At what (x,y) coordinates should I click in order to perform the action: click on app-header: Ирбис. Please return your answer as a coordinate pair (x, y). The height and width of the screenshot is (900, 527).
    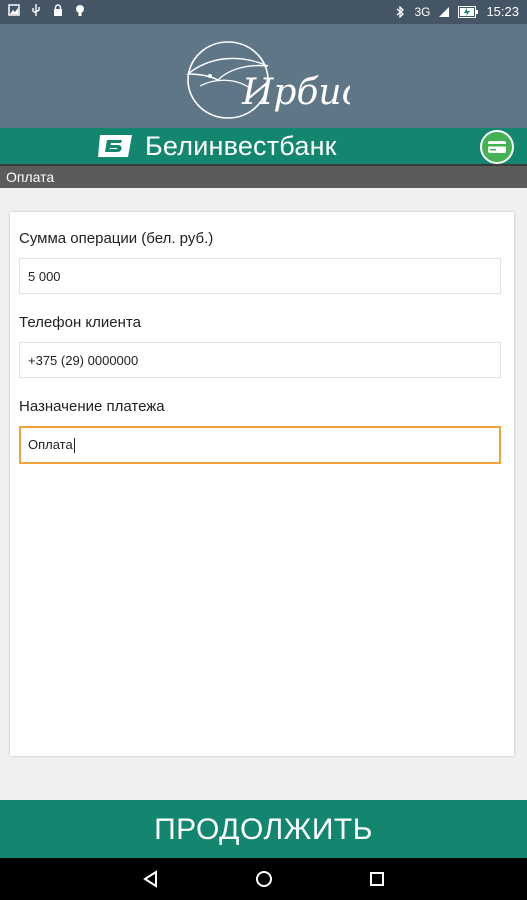
    Looking at the image, I should click on (263, 76).